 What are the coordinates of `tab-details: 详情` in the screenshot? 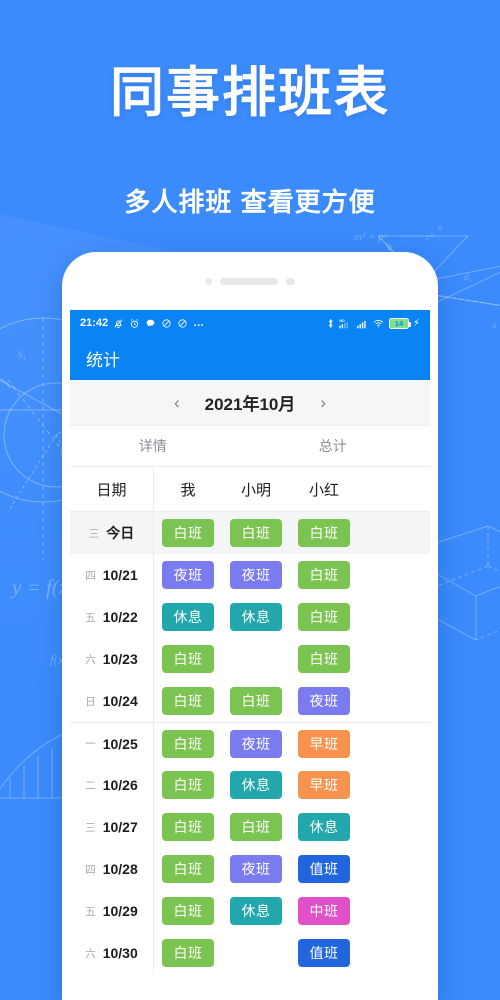 It's located at (153, 446).